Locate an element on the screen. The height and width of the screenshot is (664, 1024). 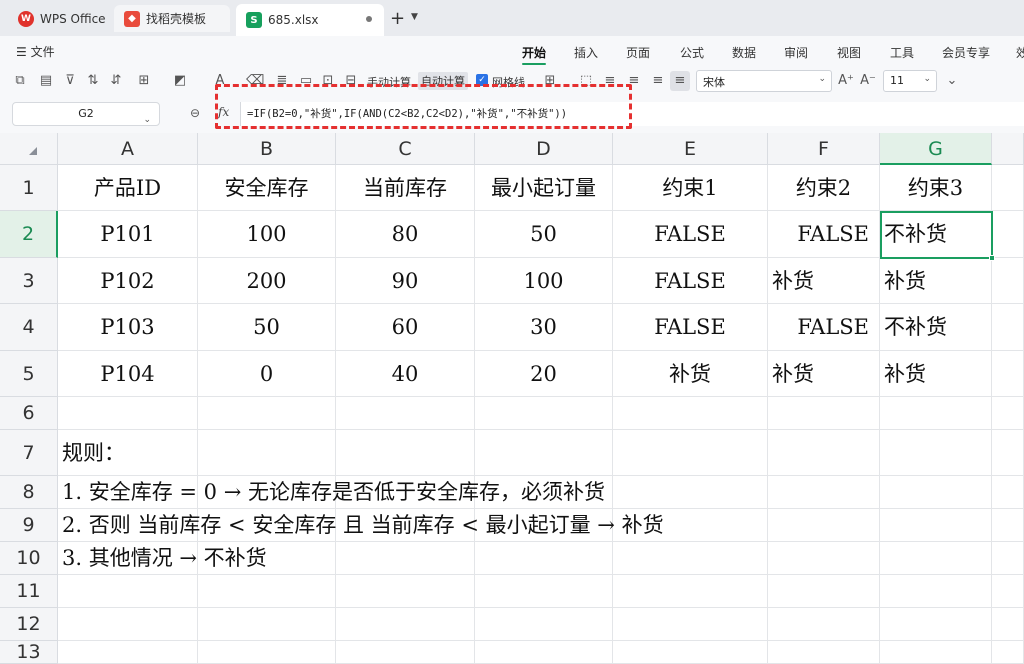
cell-D11 is located at coordinates (544, 591).